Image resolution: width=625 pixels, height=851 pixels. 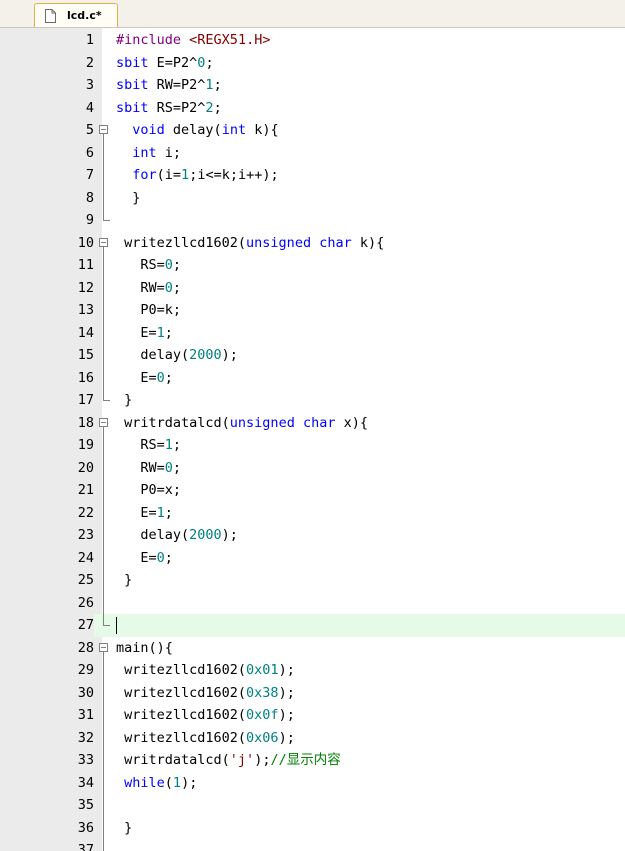 I want to click on line-number: 10, so click(x=47, y=242).